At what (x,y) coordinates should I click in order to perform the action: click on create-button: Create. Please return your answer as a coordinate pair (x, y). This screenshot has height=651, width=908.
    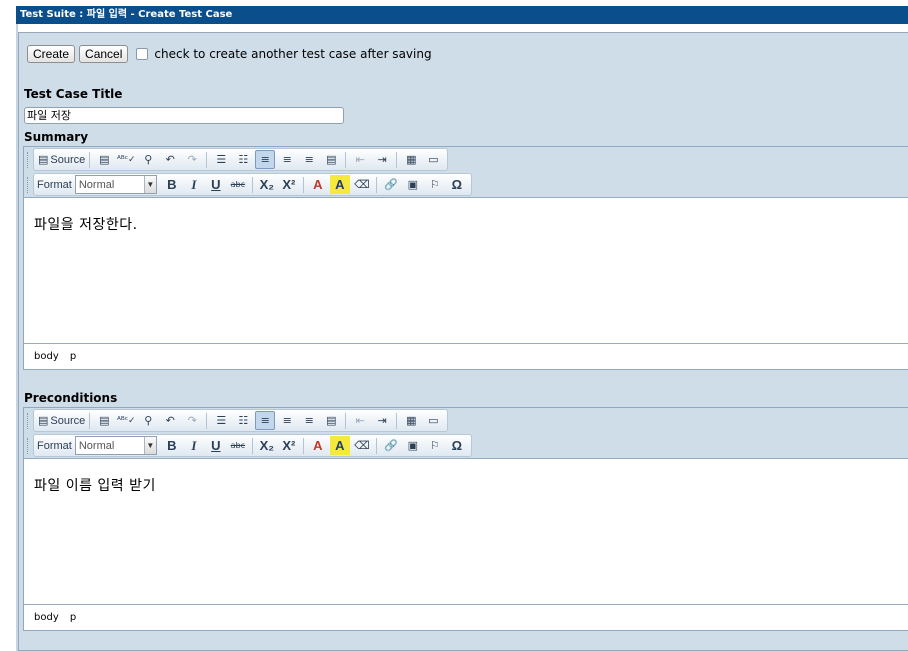
    Looking at the image, I should click on (51, 54).